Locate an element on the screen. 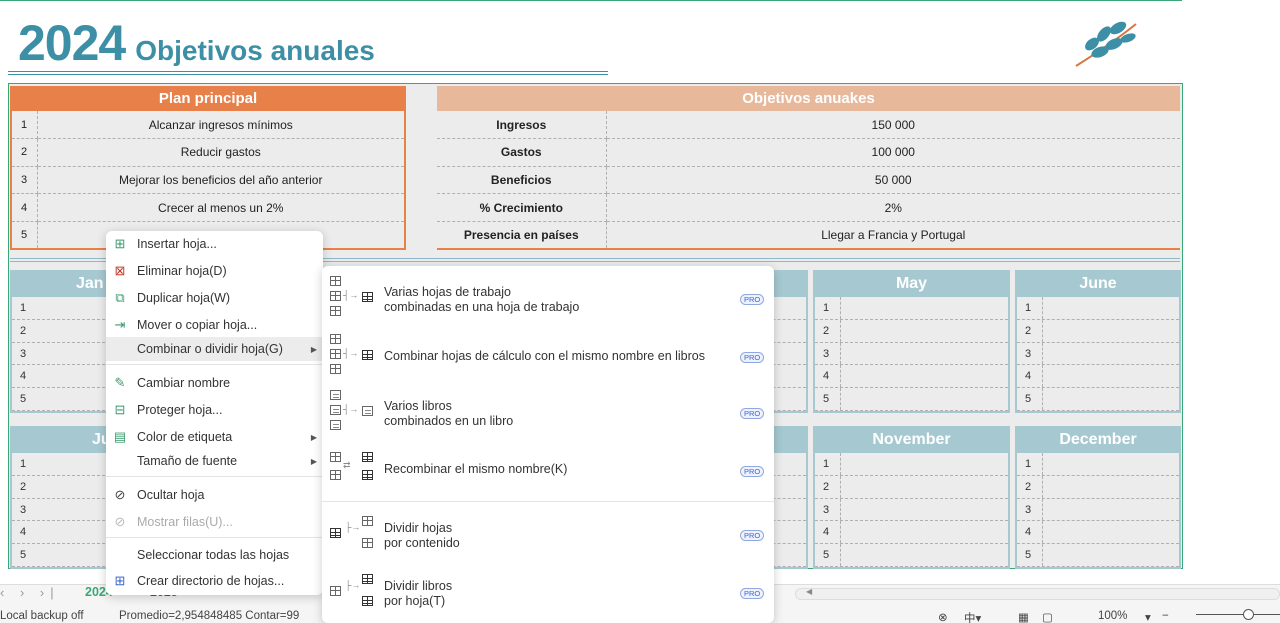  month-header: June is located at coordinates (1098, 283).